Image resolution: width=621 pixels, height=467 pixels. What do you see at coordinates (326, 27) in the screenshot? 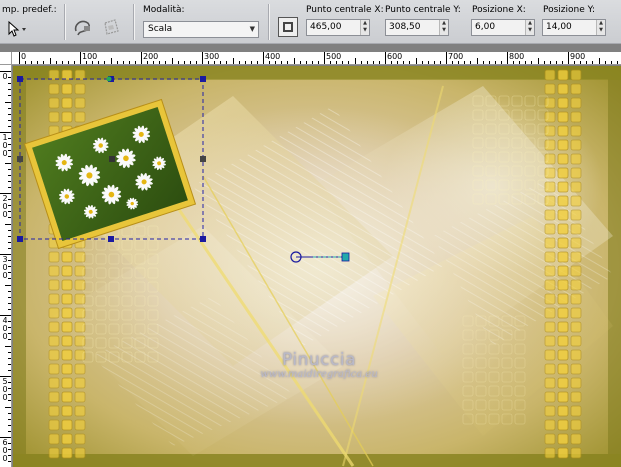
I see `center-x-value: 465,00` at bounding box center [326, 27].